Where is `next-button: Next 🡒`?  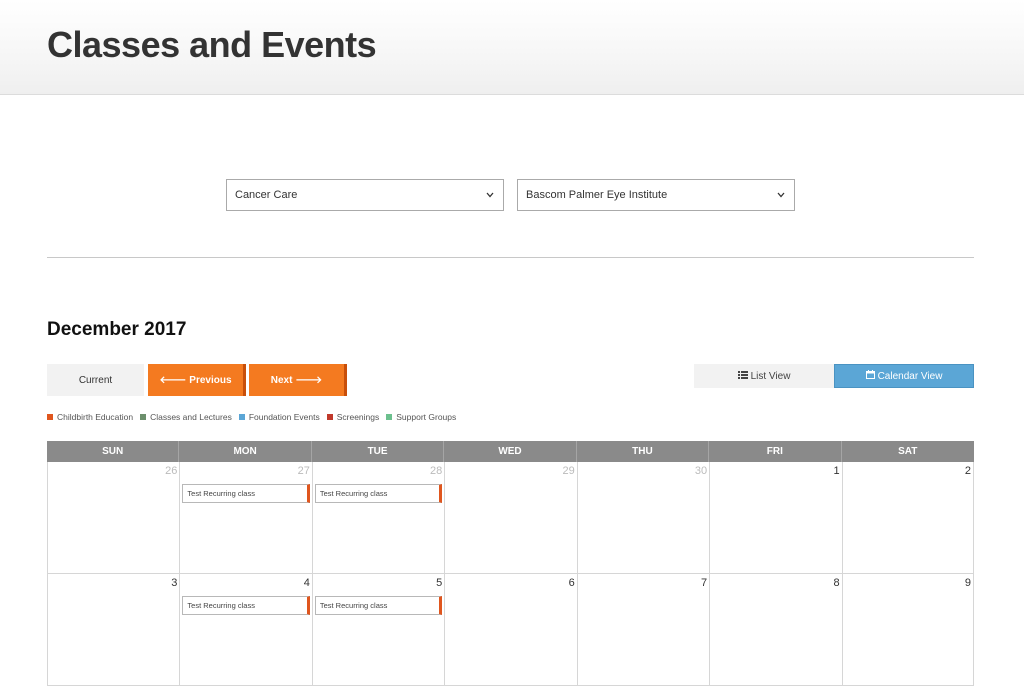
next-button: Next 🡒 is located at coordinates (298, 380).